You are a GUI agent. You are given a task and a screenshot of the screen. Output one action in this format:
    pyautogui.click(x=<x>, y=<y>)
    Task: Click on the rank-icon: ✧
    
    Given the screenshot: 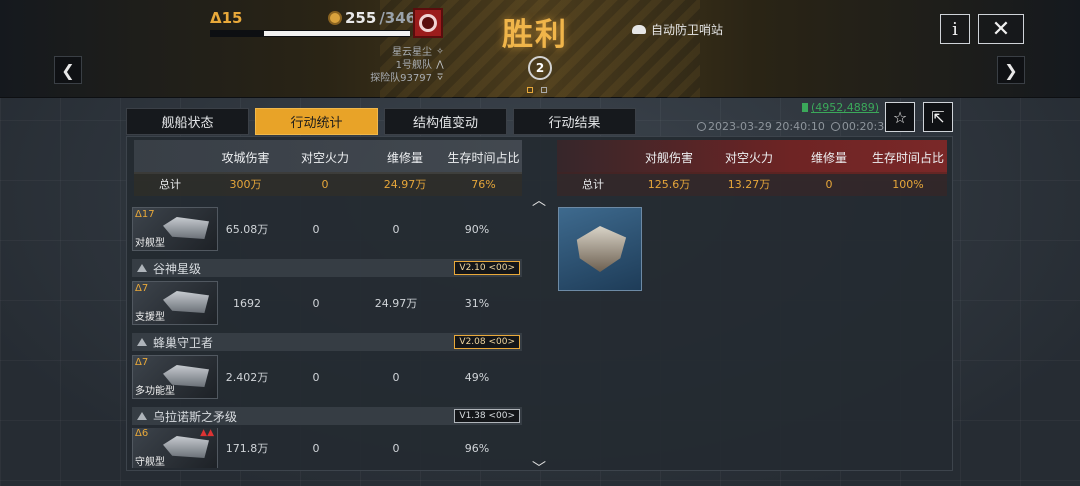 What is the action you would take?
    pyautogui.click(x=440, y=52)
    